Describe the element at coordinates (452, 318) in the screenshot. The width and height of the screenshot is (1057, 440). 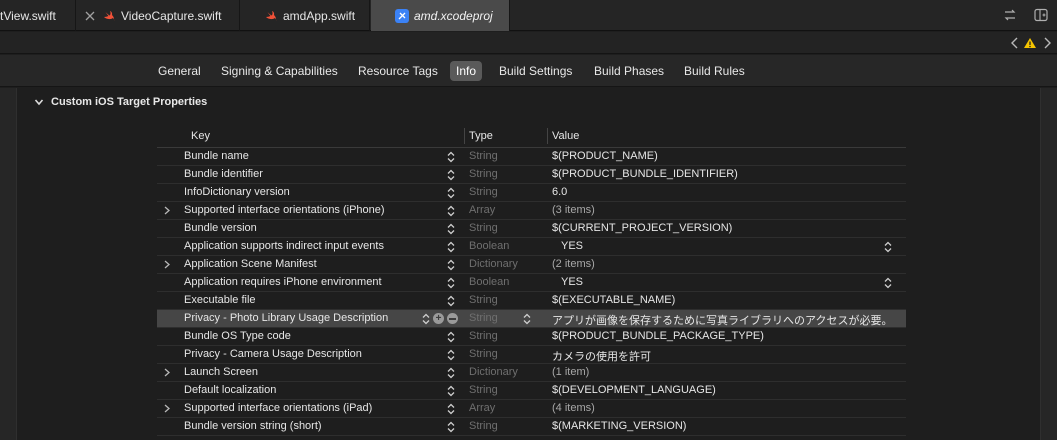
I see `remove-row-icon` at that location.